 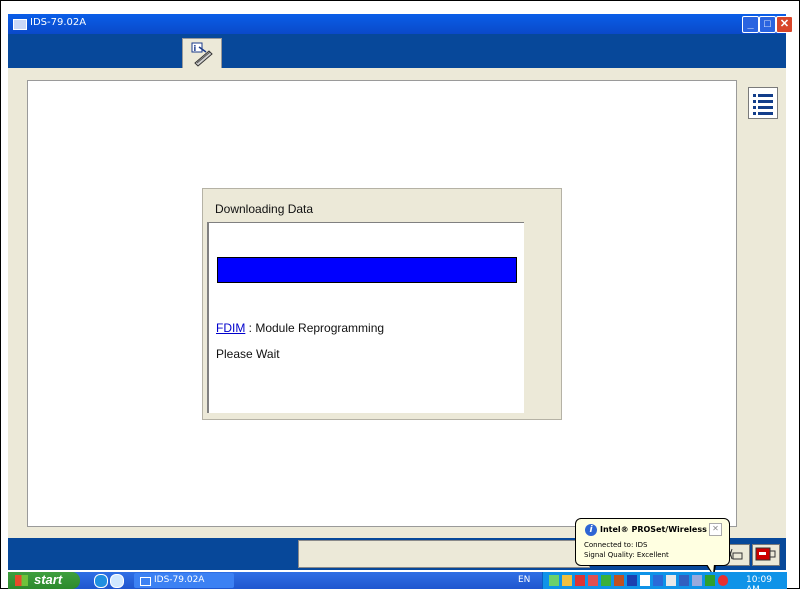 I want to click on update-icon, so click(x=593, y=580).